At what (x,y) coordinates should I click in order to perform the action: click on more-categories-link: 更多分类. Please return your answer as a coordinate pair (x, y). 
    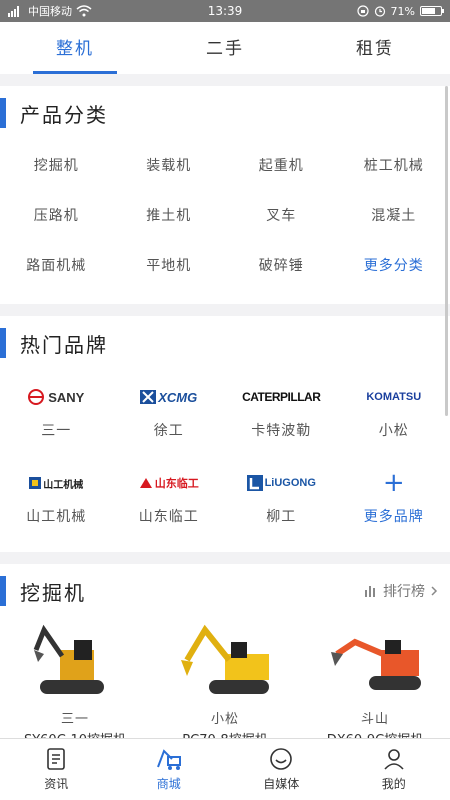
    Looking at the image, I should click on (394, 265).